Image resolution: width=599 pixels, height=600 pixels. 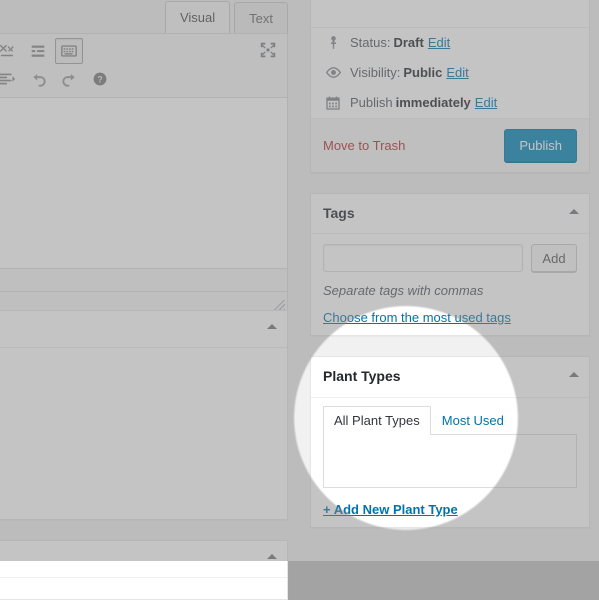 I want to click on new-tag-input, so click(x=423, y=258).